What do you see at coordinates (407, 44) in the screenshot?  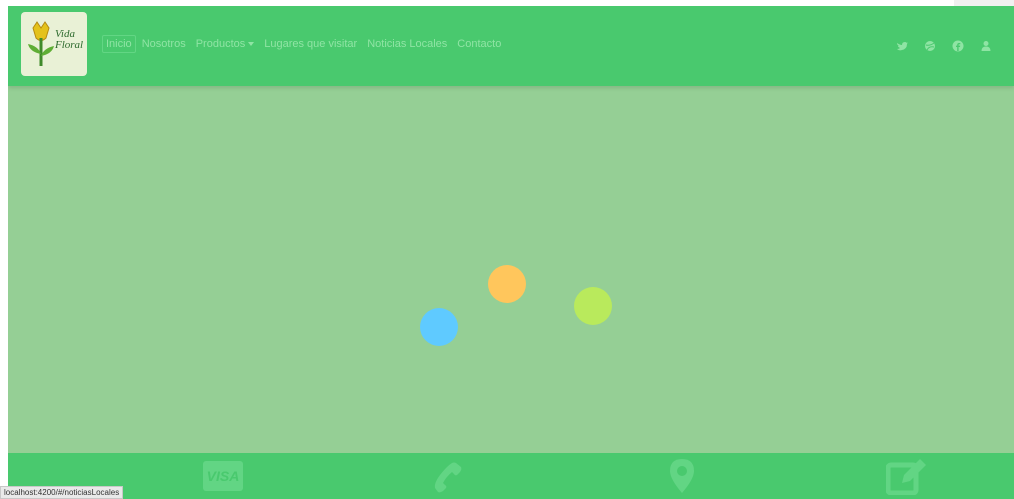 I see `nav-item-noticias: Noticias Locales` at bounding box center [407, 44].